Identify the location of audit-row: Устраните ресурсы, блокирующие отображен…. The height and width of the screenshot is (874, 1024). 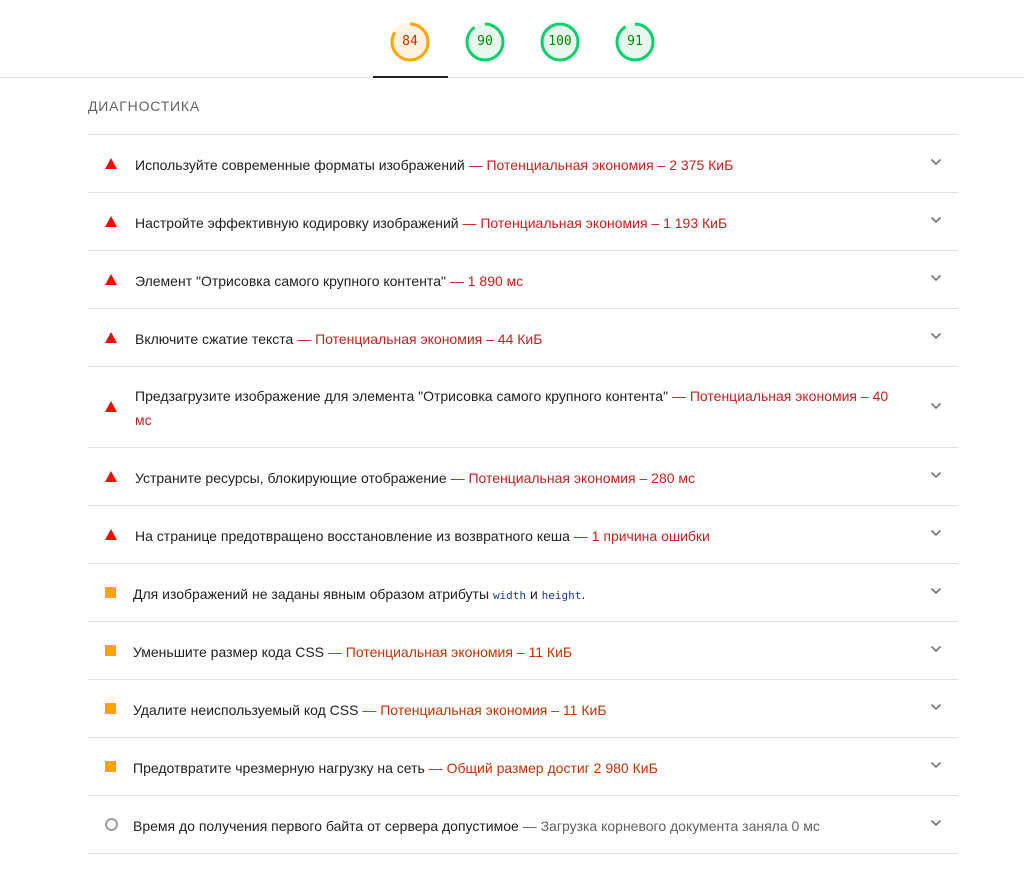
(523, 477).